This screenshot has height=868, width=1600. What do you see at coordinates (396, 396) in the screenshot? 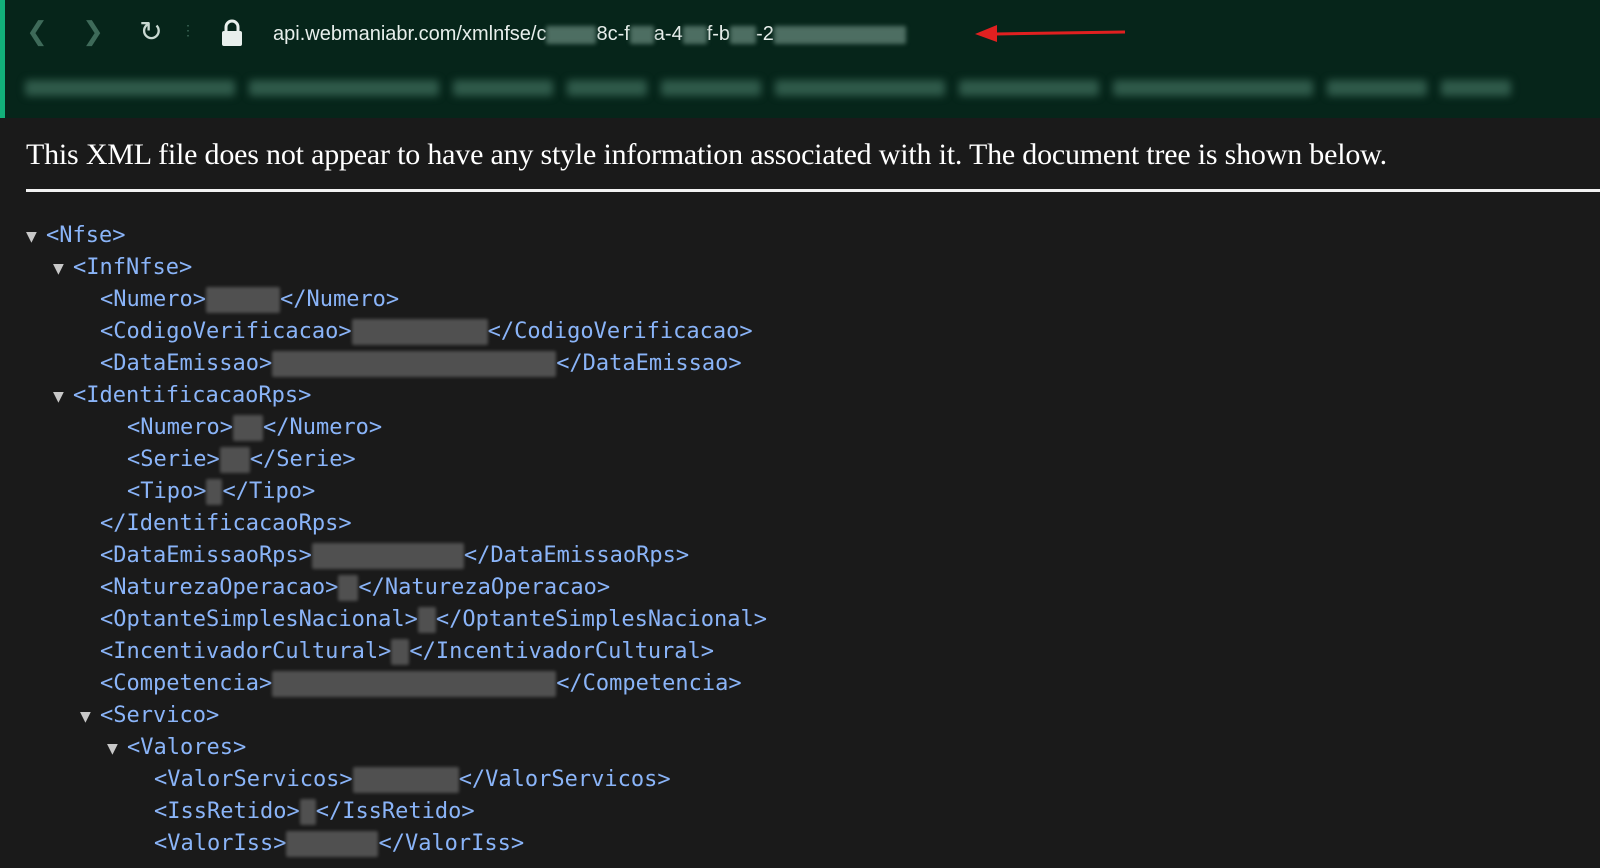
I see `xml-node-line: ▼ <IdentificacaoRps>` at bounding box center [396, 396].